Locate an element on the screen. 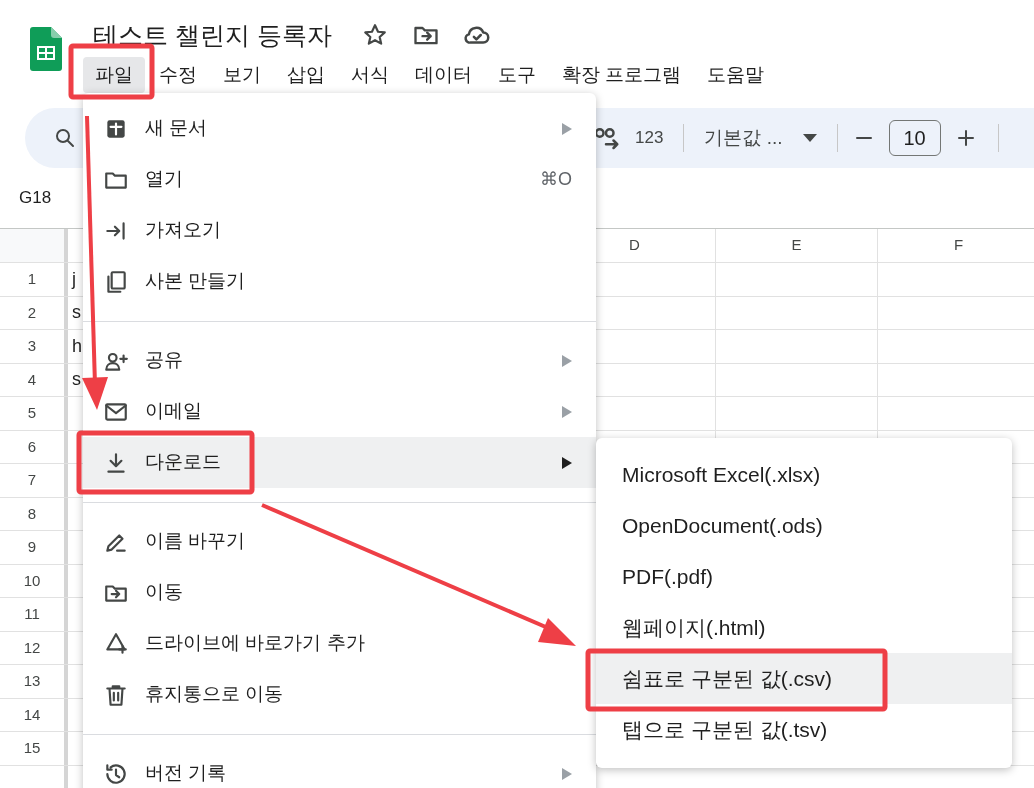  number-format-button: 123 is located at coordinates (649, 138).